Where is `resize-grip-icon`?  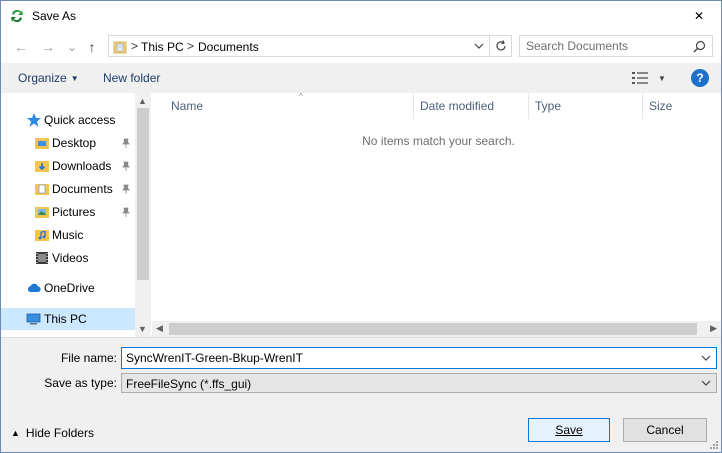
resize-grip-icon is located at coordinates (714, 445).